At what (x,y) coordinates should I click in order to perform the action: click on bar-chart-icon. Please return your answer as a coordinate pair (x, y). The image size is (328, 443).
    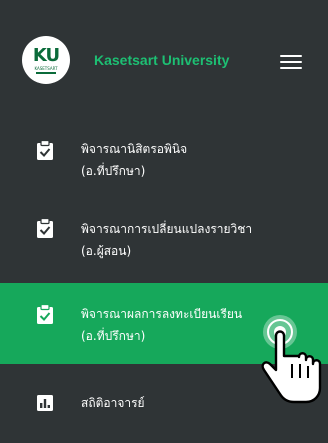
    Looking at the image, I should click on (45, 403).